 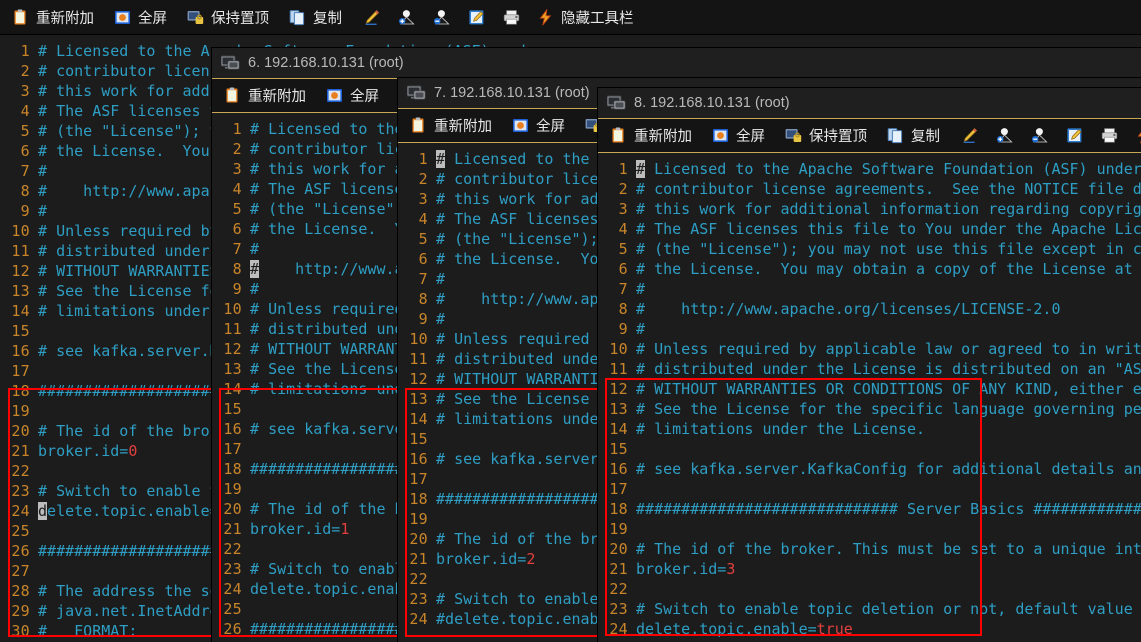 I want to click on code-line: 15, so click(x=871, y=449).